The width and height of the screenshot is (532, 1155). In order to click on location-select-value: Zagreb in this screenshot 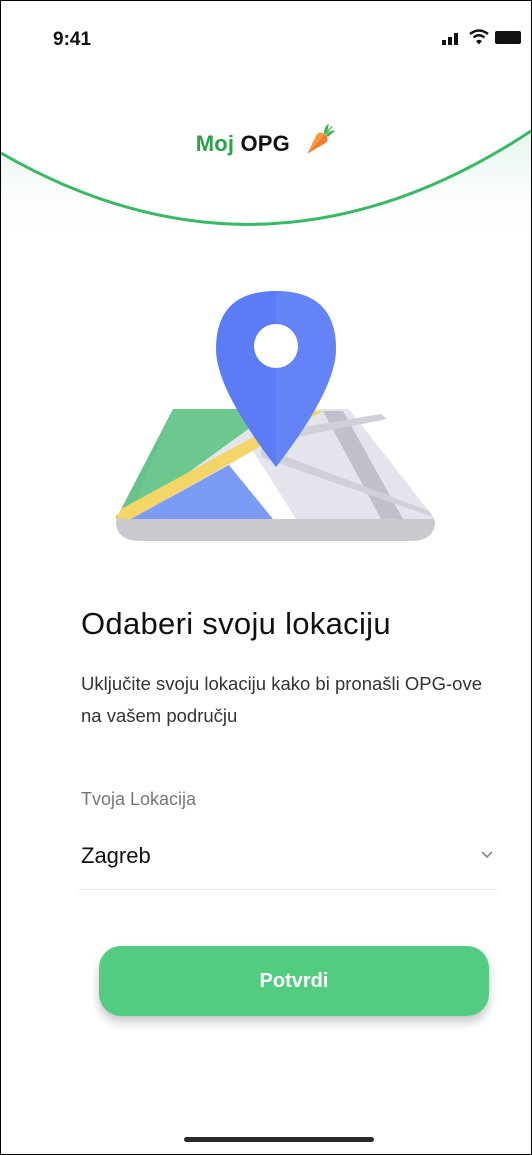, I will do `click(116, 855)`.